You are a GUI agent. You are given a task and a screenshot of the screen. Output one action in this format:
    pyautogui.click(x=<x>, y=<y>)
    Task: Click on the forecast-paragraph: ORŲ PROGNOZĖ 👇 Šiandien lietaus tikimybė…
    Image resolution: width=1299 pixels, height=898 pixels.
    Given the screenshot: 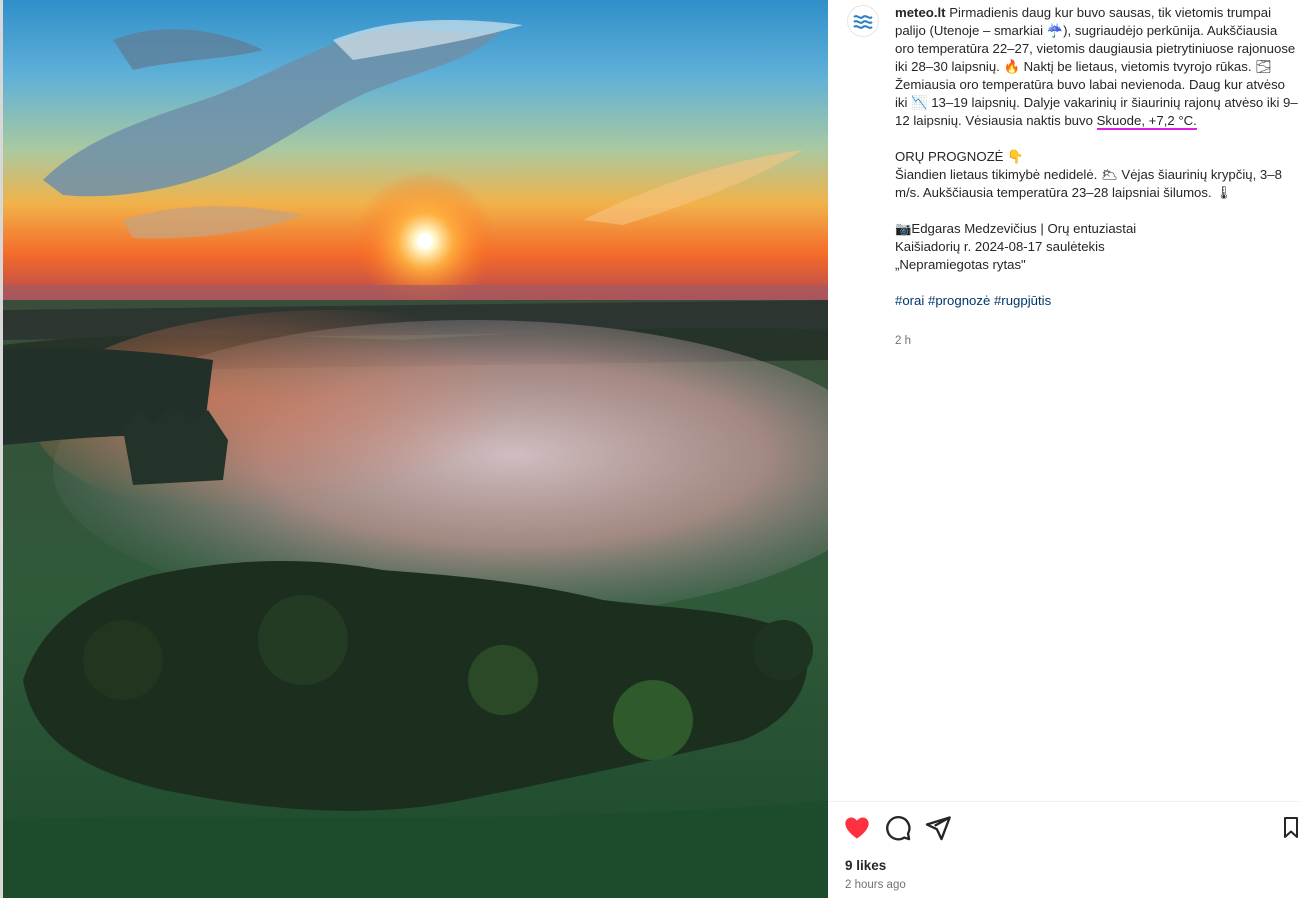 What is the action you would take?
    pyautogui.click(x=1088, y=174)
    